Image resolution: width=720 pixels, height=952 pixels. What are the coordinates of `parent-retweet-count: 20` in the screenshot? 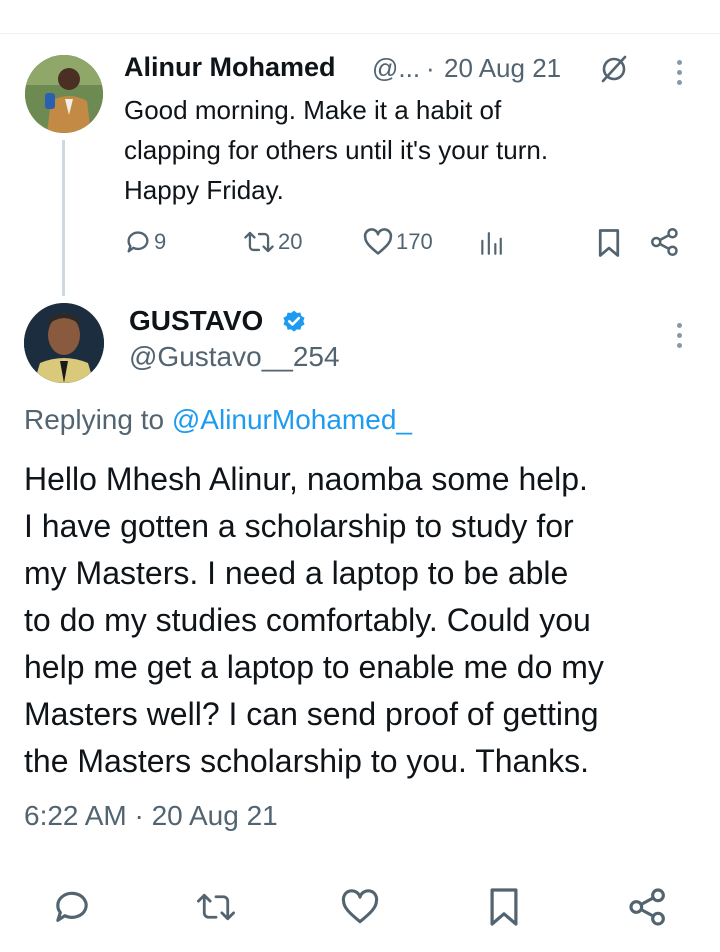 It's located at (290, 241).